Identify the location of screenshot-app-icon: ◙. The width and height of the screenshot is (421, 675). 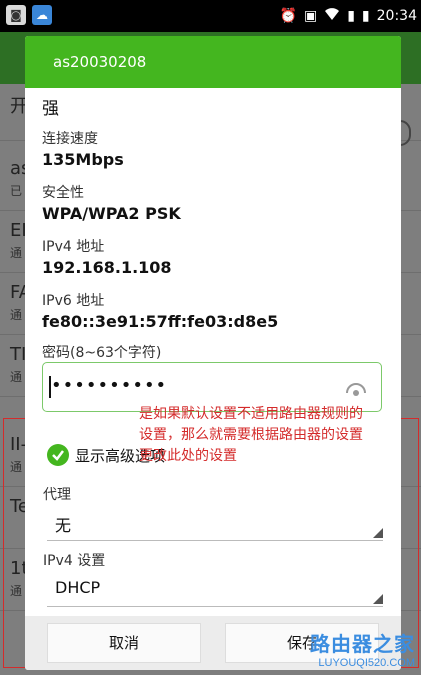
(16, 15).